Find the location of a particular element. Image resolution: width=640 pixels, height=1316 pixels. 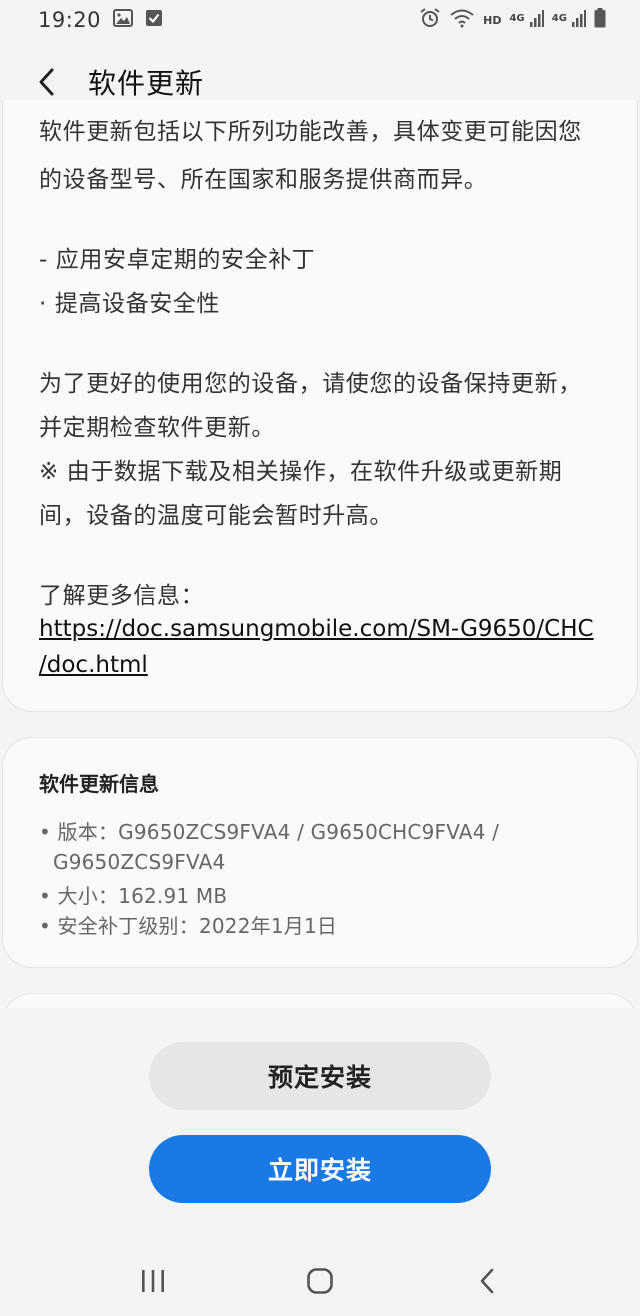

security-patch-line: • 安全补丁级别：2022年1月1日 is located at coordinates (188, 926).